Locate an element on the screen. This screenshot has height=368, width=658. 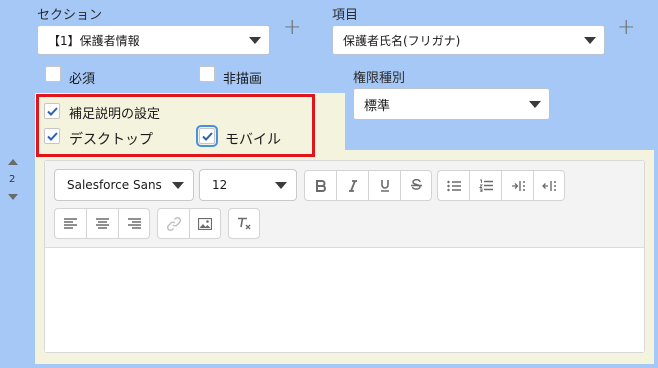
required-checkbox is located at coordinates (53, 74).